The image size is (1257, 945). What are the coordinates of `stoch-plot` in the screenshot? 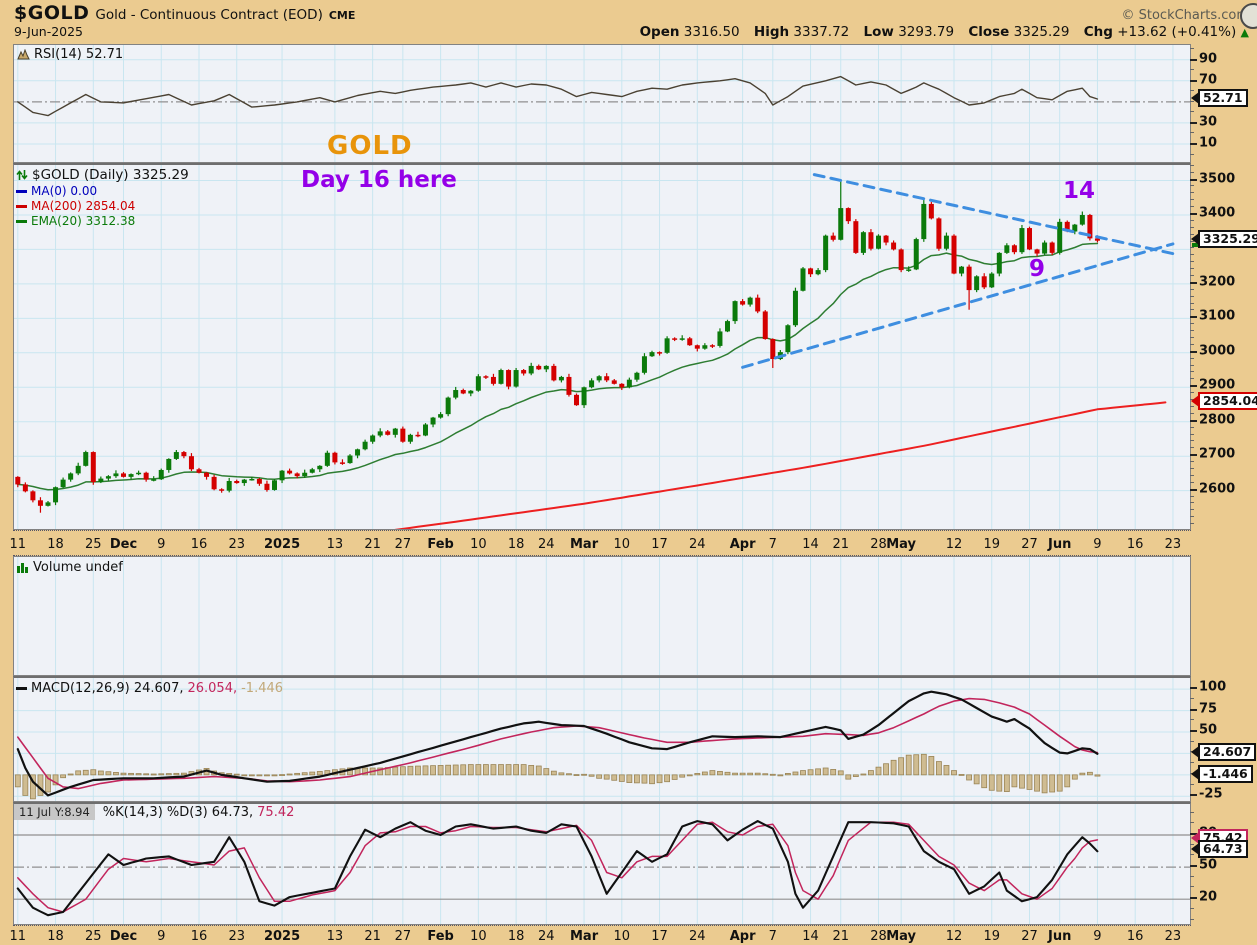 It's located at (602, 864).